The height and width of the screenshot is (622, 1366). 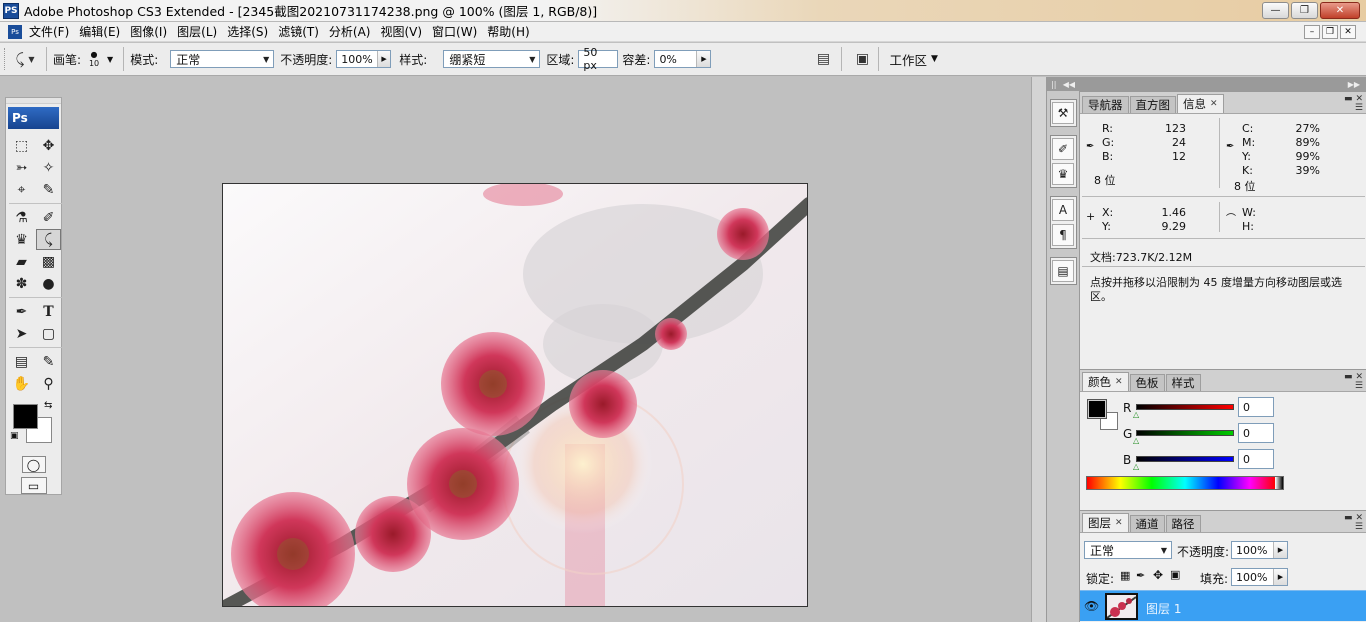 What do you see at coordinates (15, 31) in the screenshot?
I see `document-ps-icon: Ps` at bounding box center [15, 31].